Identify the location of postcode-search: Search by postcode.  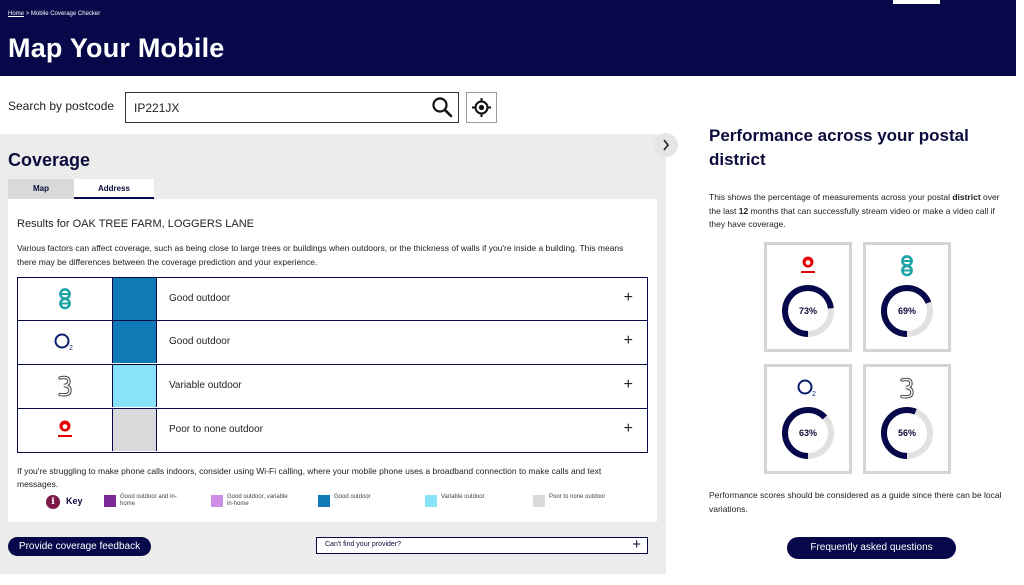
(260, 107).